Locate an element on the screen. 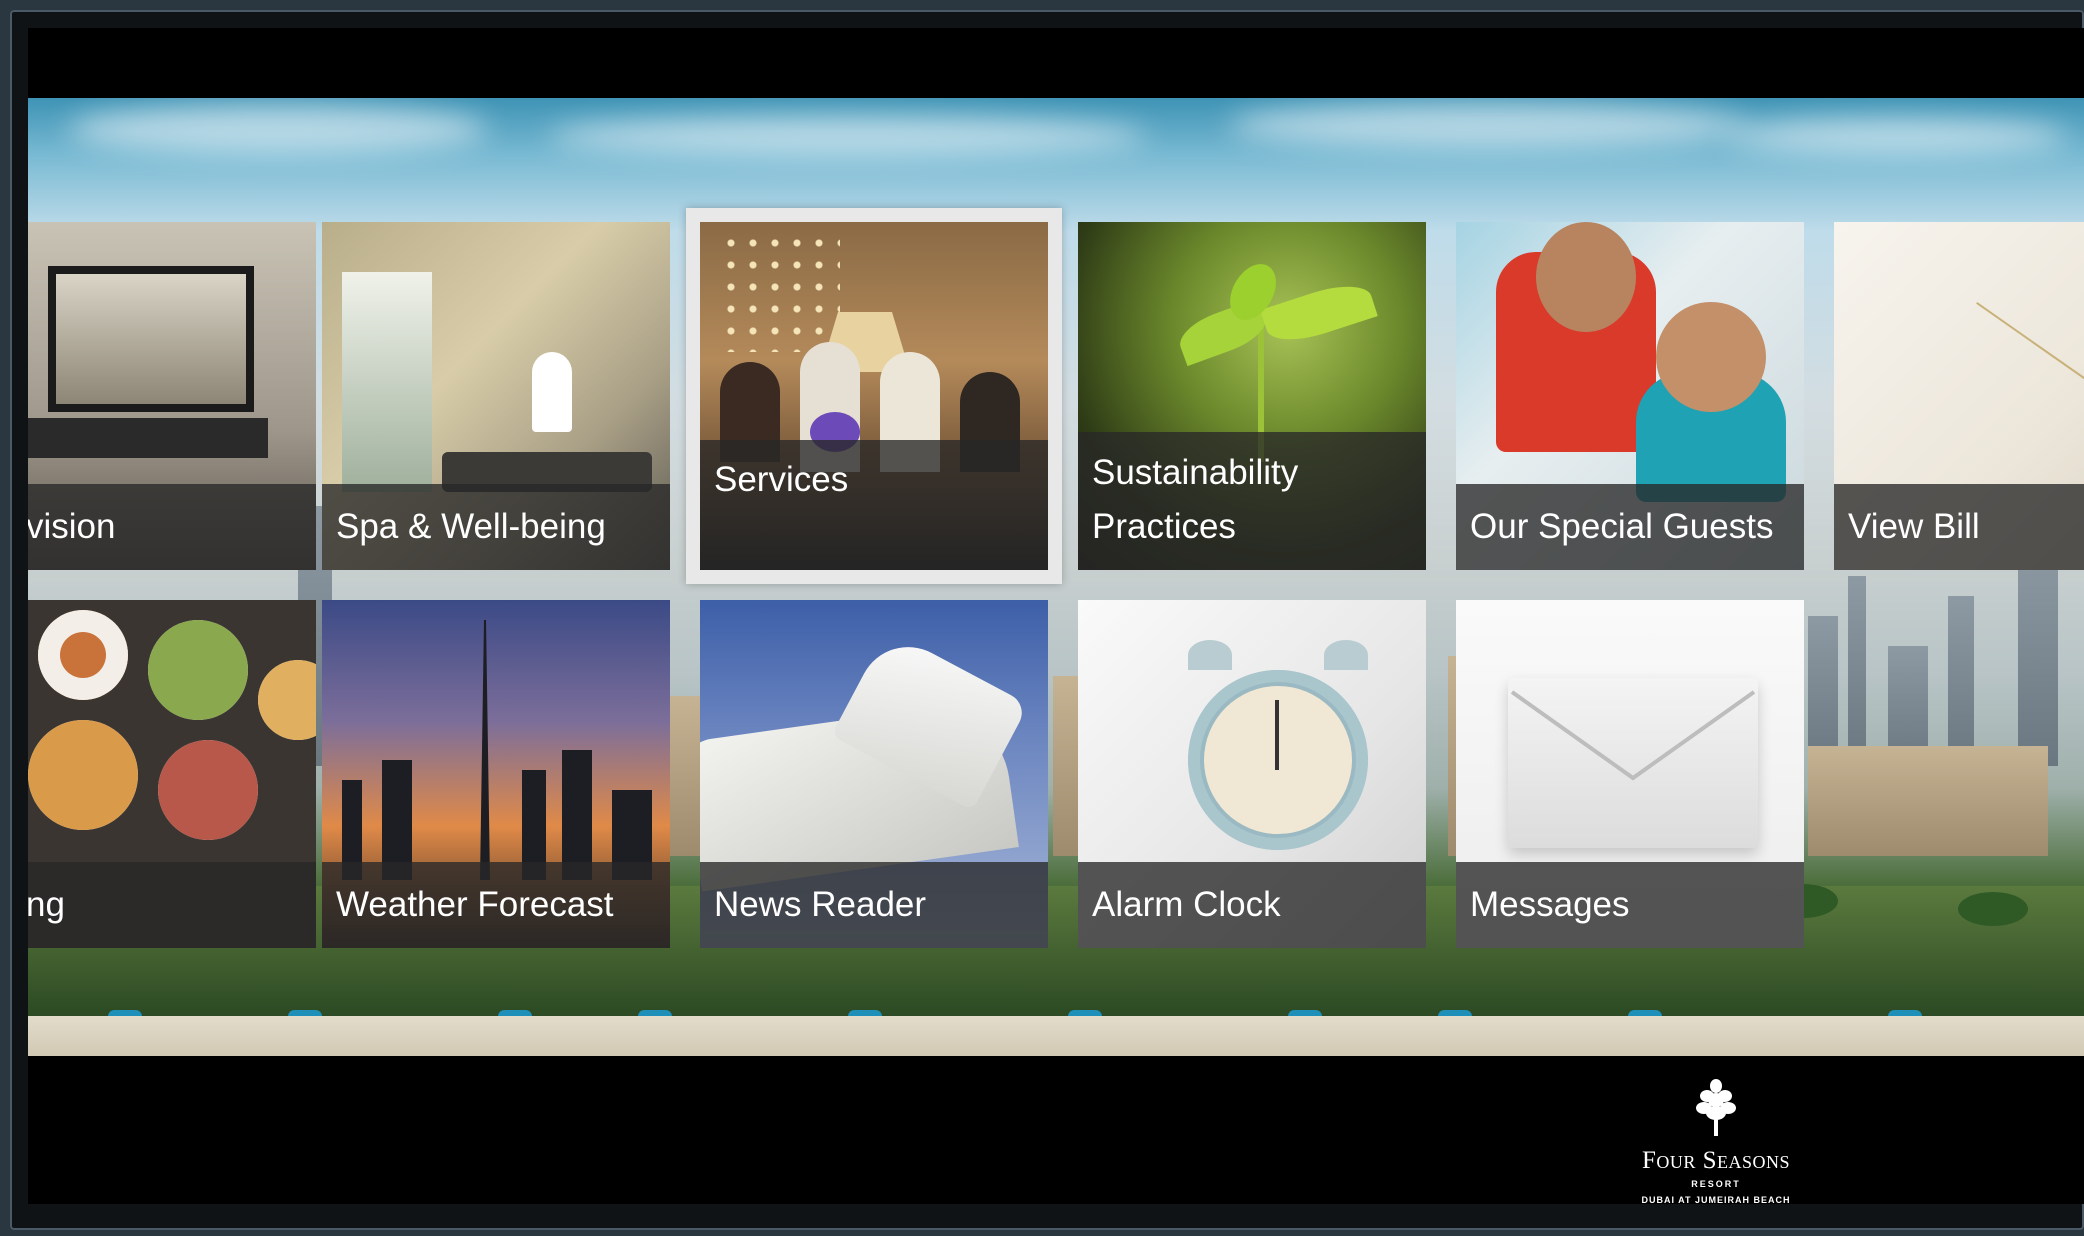  tile-services: Services is located at coordinates (874, 396).